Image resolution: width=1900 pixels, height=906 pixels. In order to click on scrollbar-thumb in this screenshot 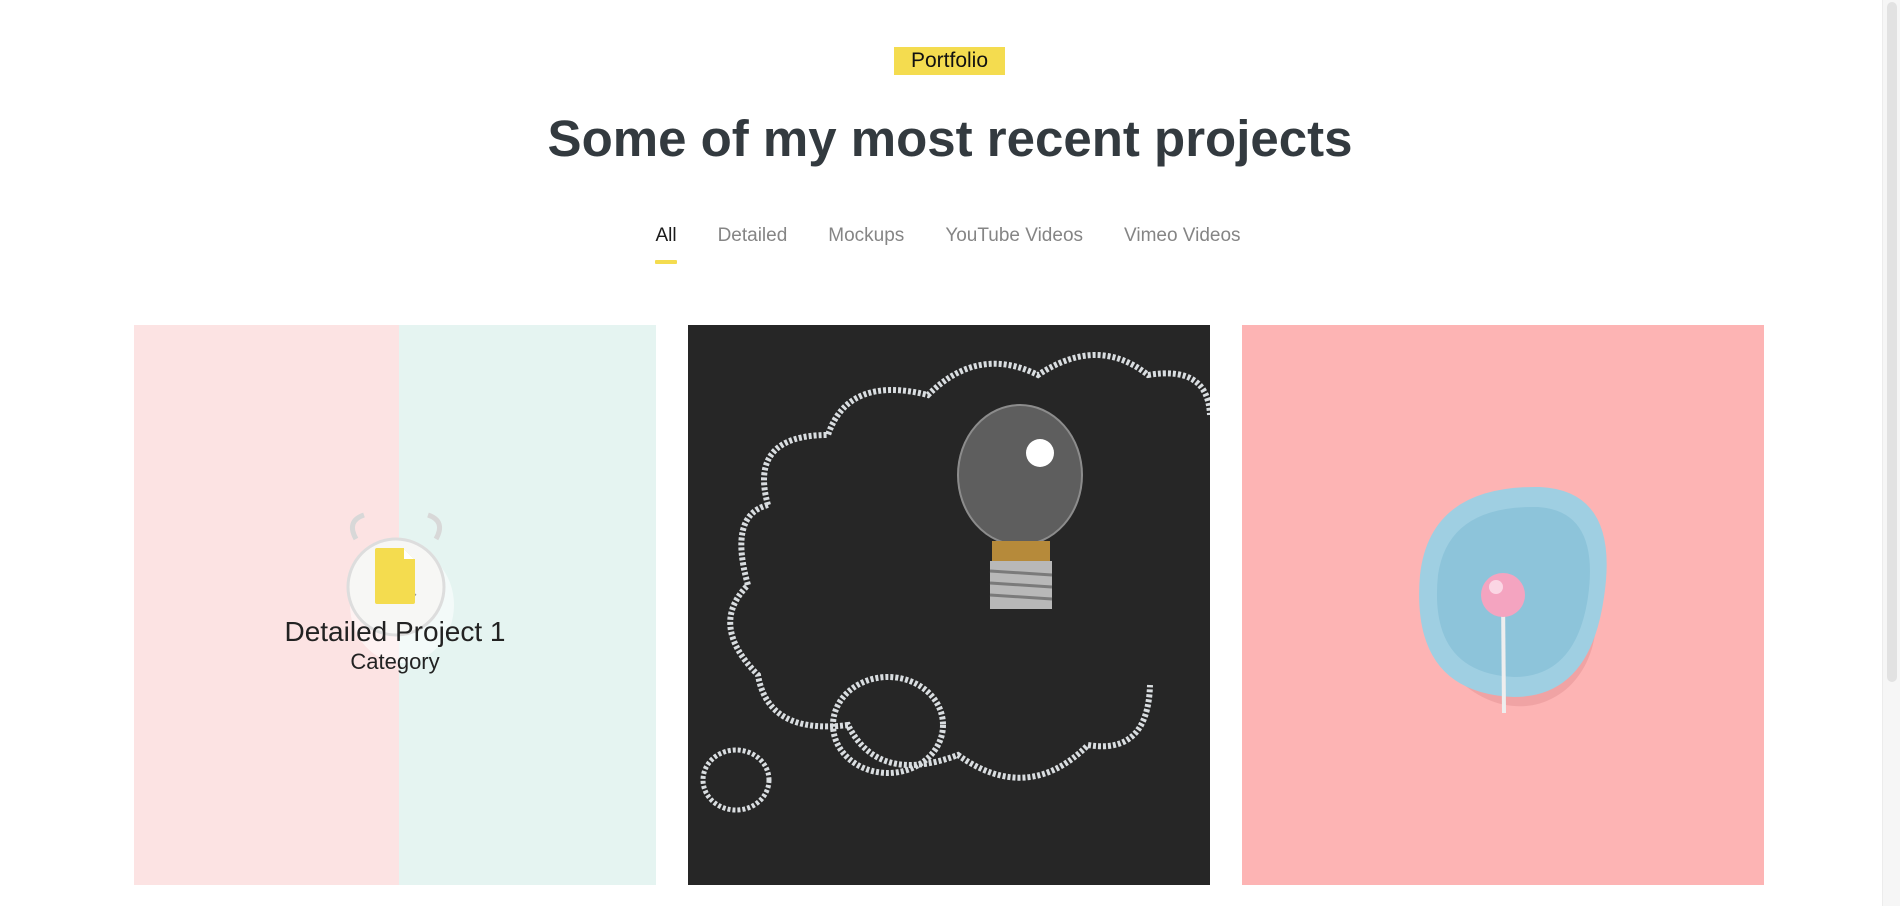, I will do `click(1892, 342)`.